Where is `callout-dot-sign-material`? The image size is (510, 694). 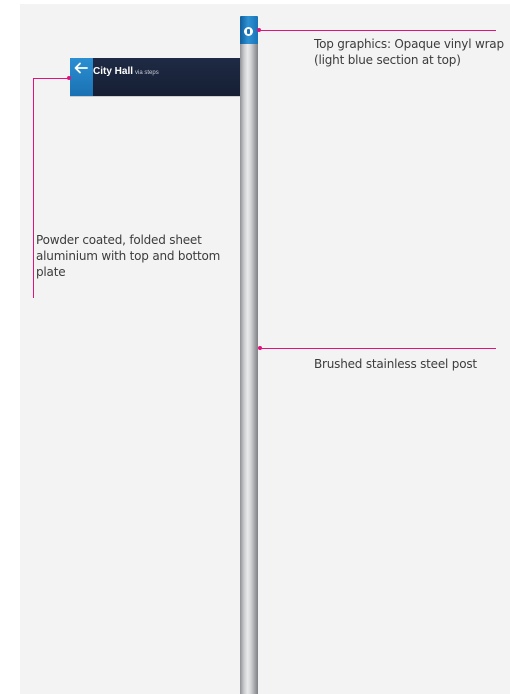
callout-dot-sign-material is located at coordinates (69, 78).